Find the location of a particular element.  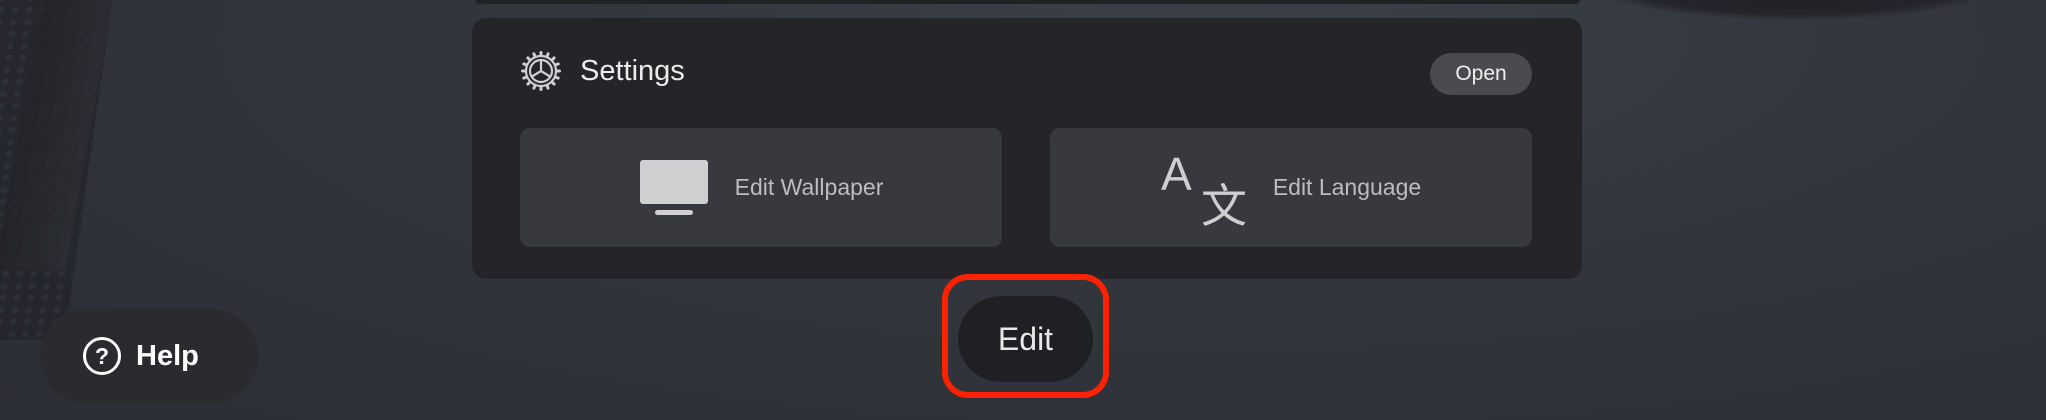

translate-icon: A 文 is located at coordinates (1204, 188).